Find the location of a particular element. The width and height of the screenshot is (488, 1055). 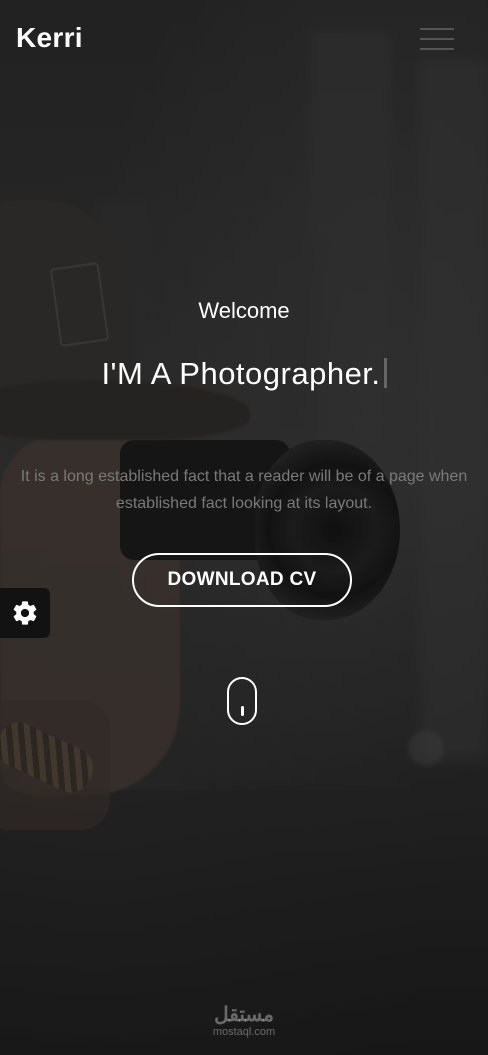

hamburger-icon is located at coordinates (437, 39).